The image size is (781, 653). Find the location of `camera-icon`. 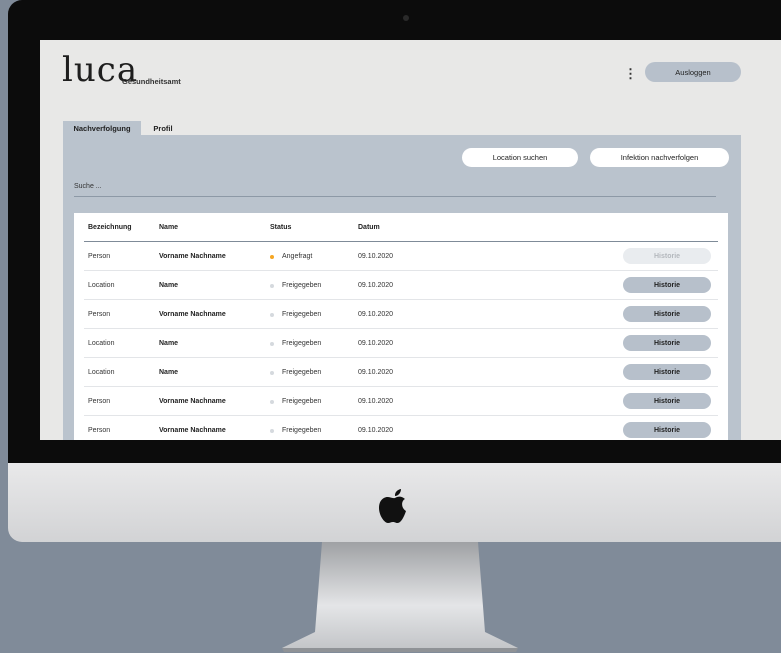

camera-icon is located at coordinates (406, 18).